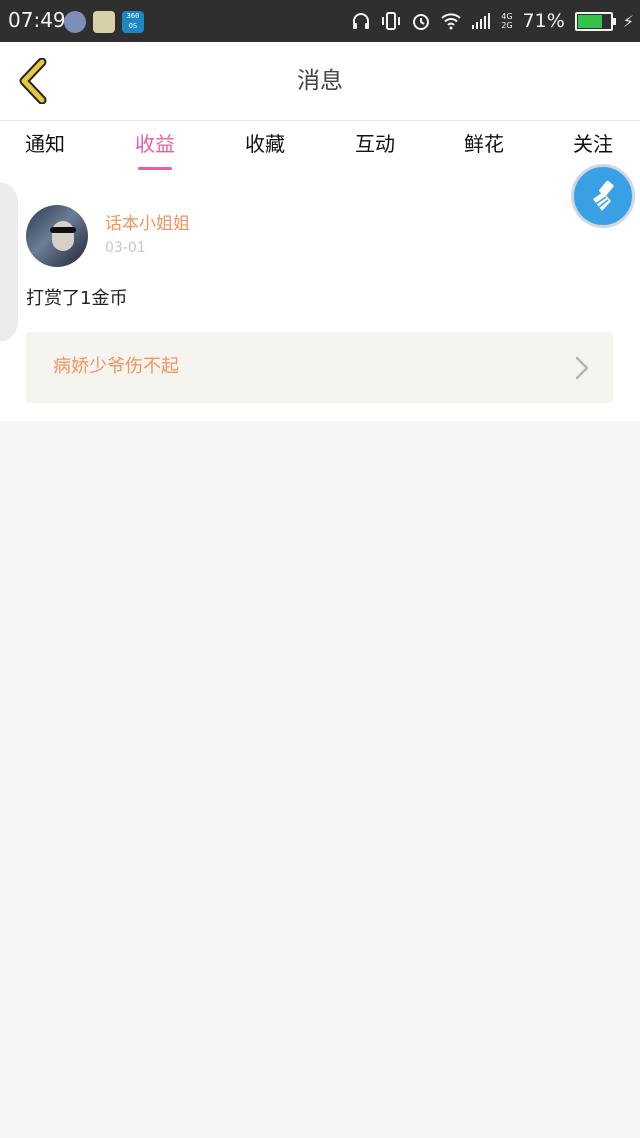 The image size is (640, 1138). Describe the element at coordinates (37, 20) in the screenshot. I see `status-time: 07:49` at that location.